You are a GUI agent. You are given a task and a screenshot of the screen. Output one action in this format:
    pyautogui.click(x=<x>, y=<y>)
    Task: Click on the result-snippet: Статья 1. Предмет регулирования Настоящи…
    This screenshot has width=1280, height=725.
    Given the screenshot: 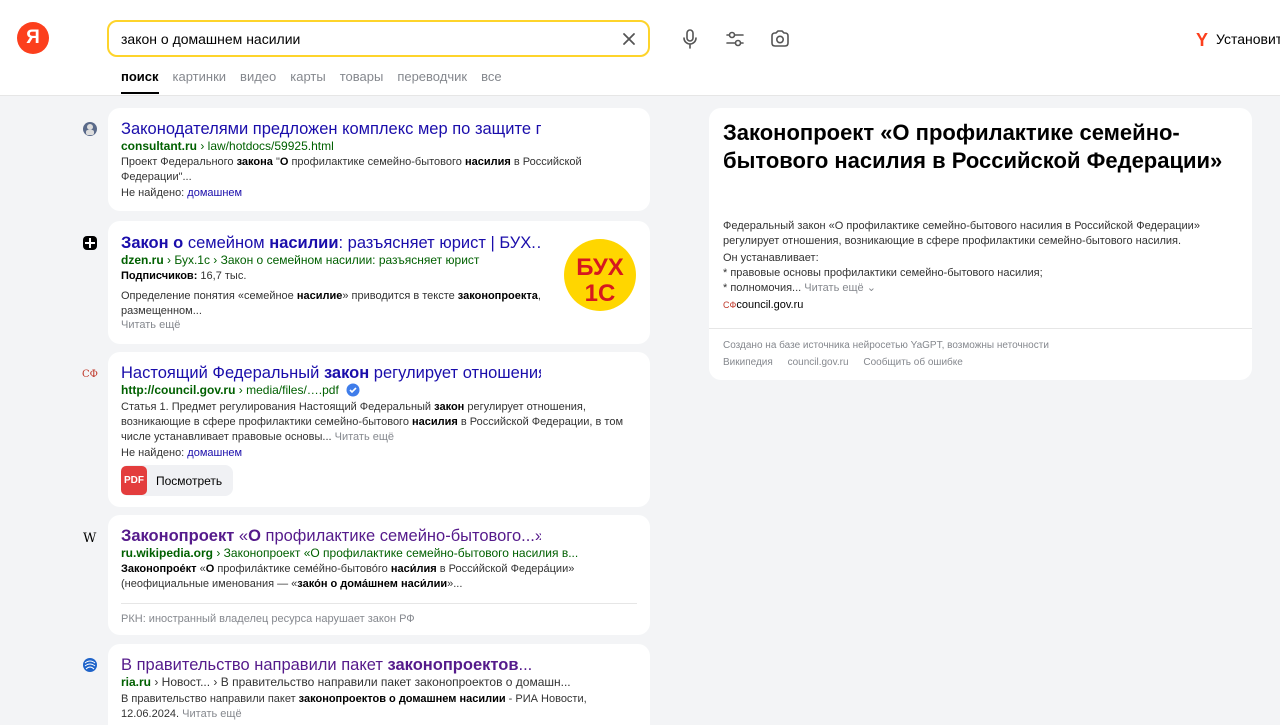 What is the action you would take?
    pyautogui.click(x=372, y=422)
    